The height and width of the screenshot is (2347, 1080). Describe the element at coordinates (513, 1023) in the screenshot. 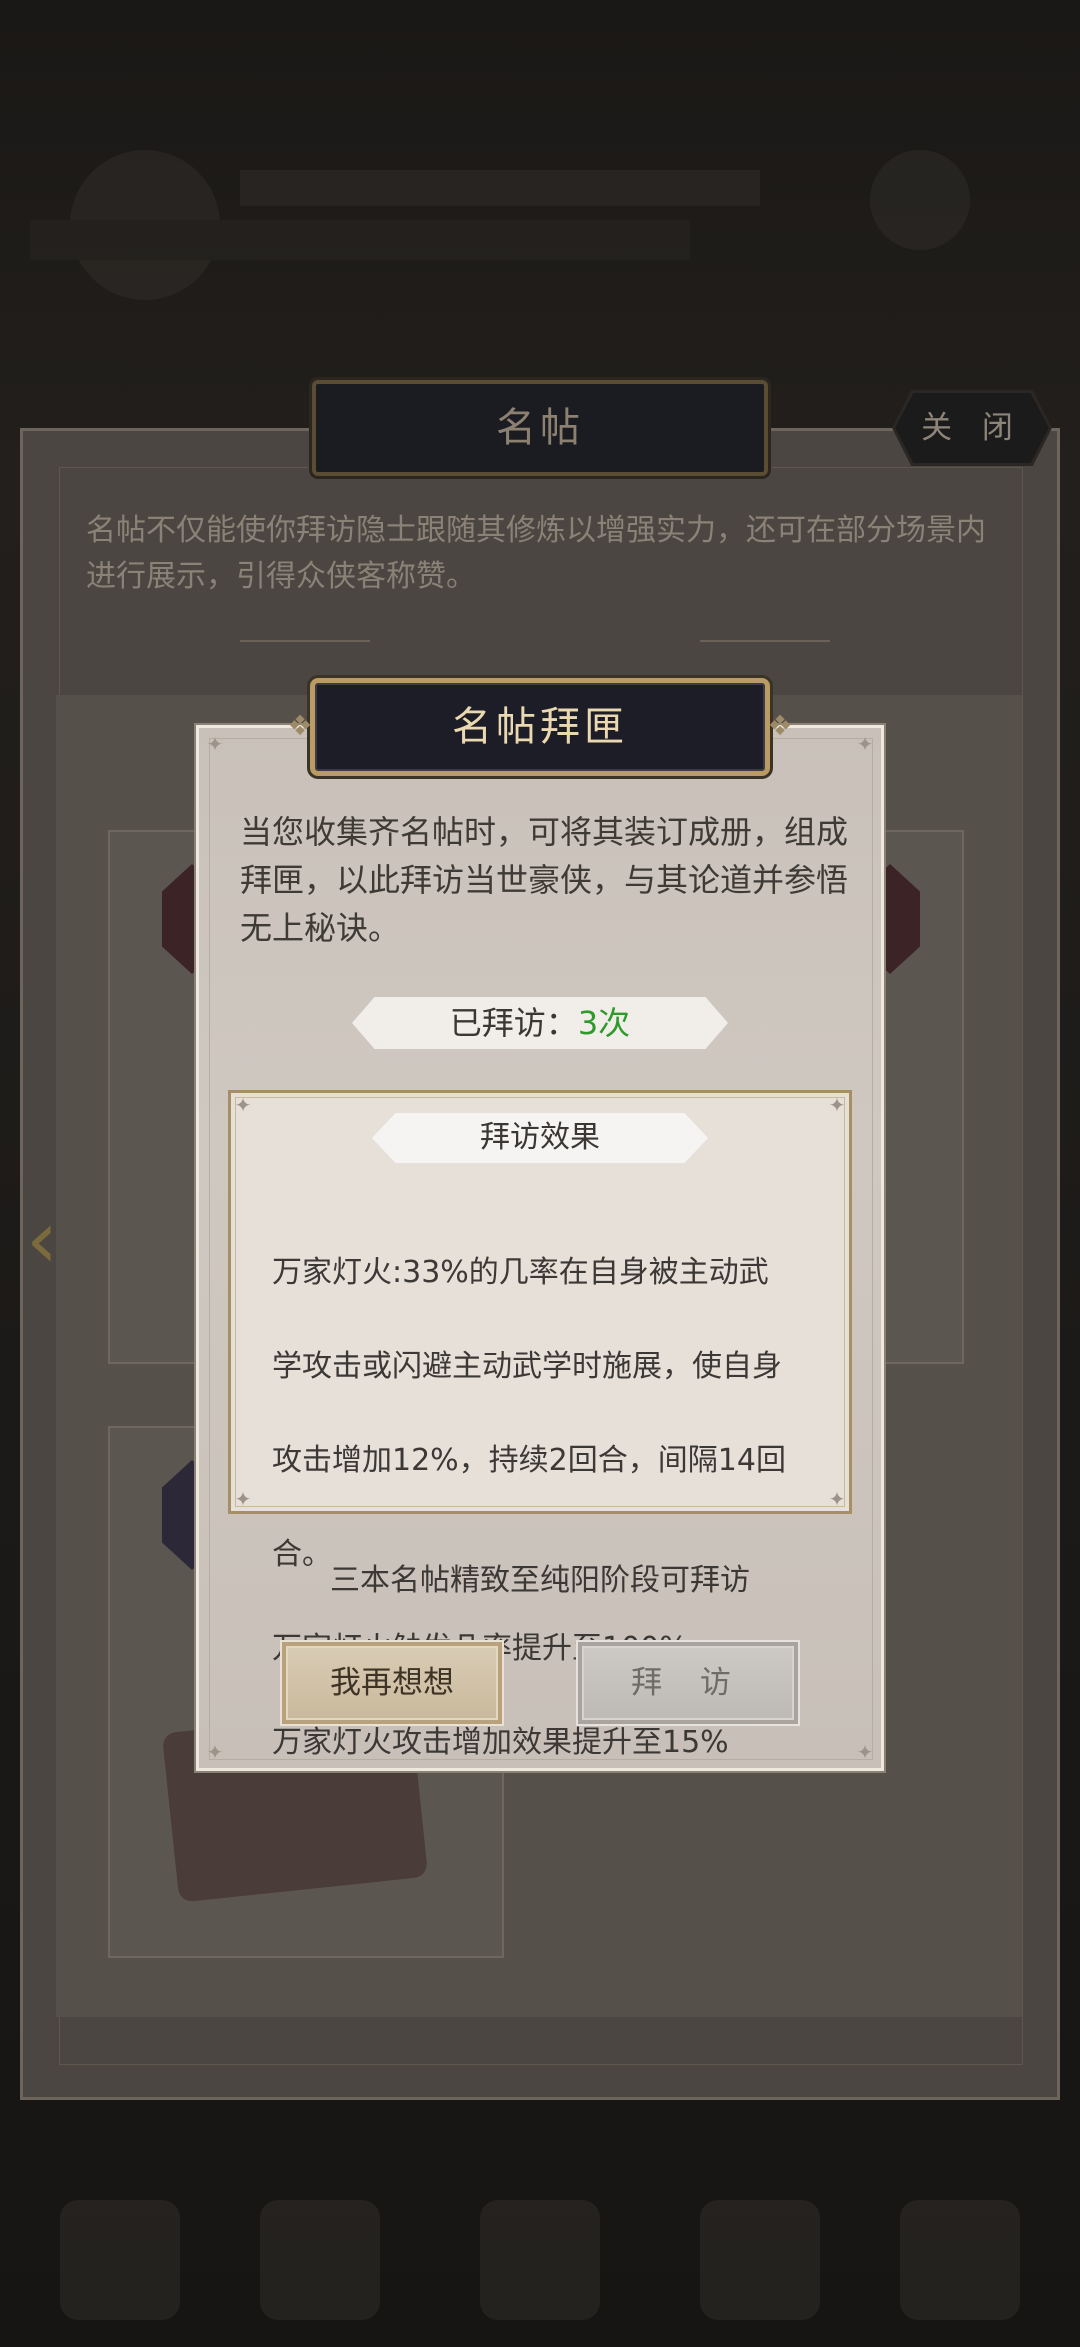

I see `visited-label: 已拜访：` at that location.